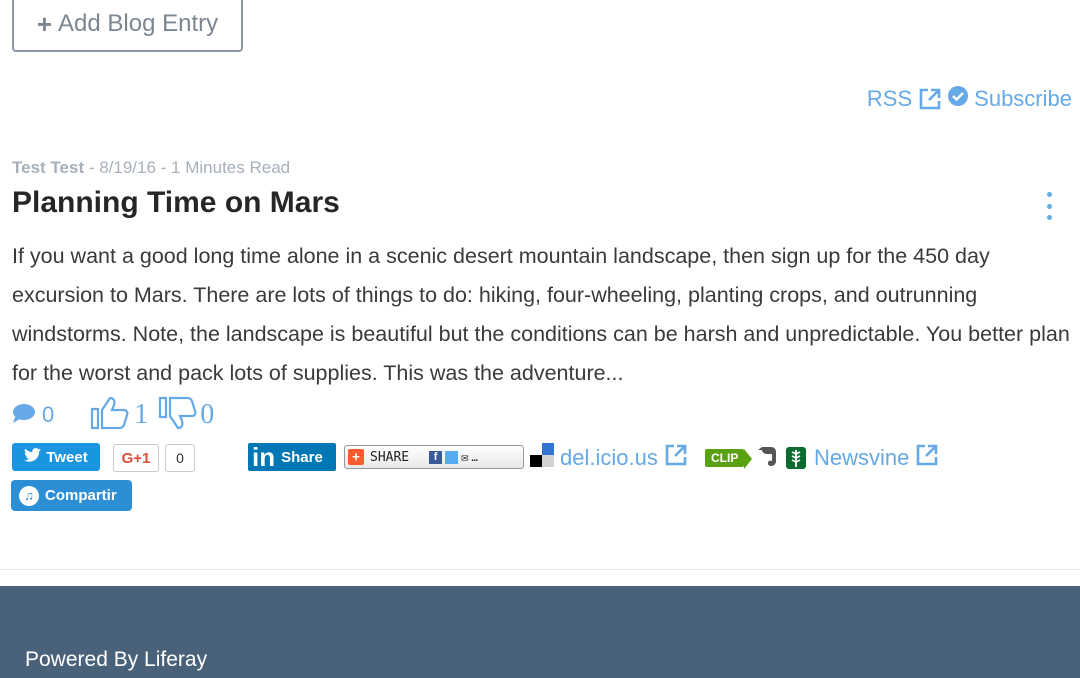  Describe the element at coordinates (67, 457) in the screenshot. I see `tweet-label: Tweet` at that location.